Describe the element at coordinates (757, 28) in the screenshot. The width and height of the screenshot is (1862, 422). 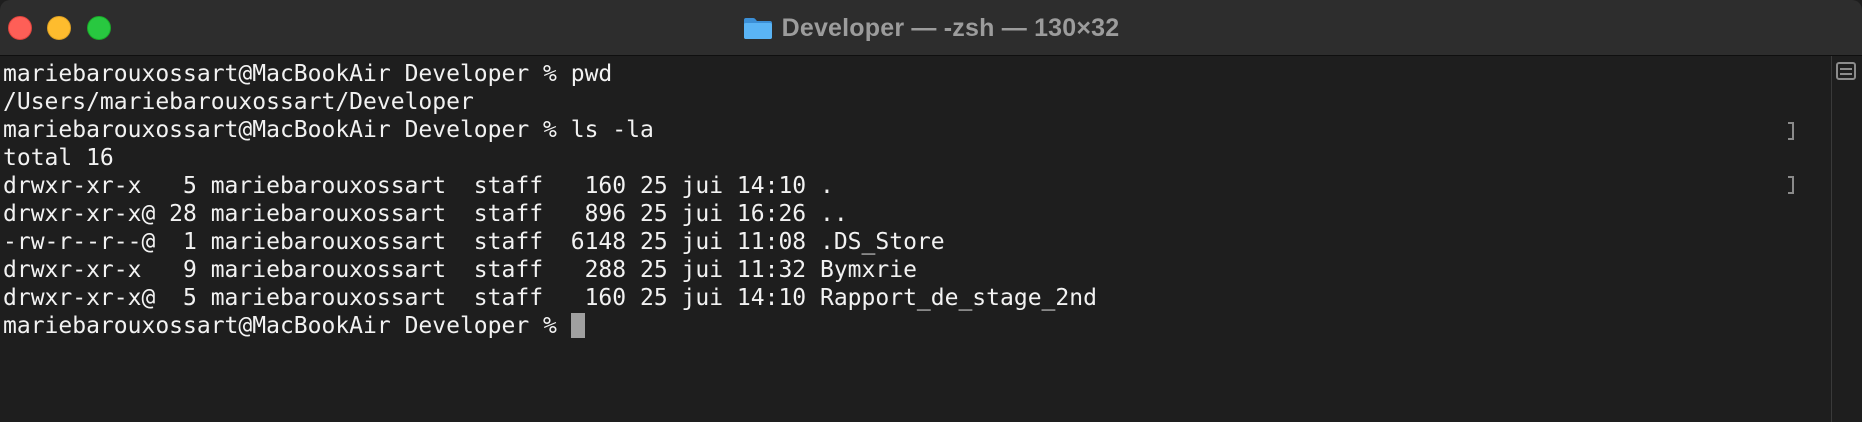
I see `folder-icon` at that location.